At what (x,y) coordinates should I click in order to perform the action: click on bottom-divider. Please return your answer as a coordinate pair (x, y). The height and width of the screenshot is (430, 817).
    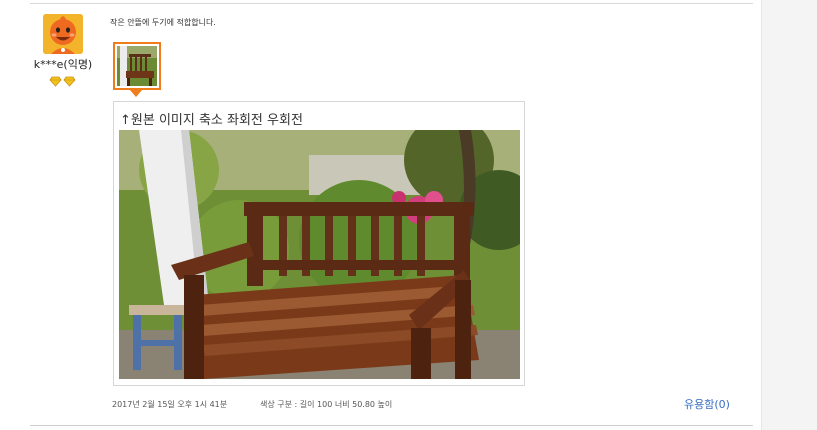
    Looking at the image, I should click on (391, 425).